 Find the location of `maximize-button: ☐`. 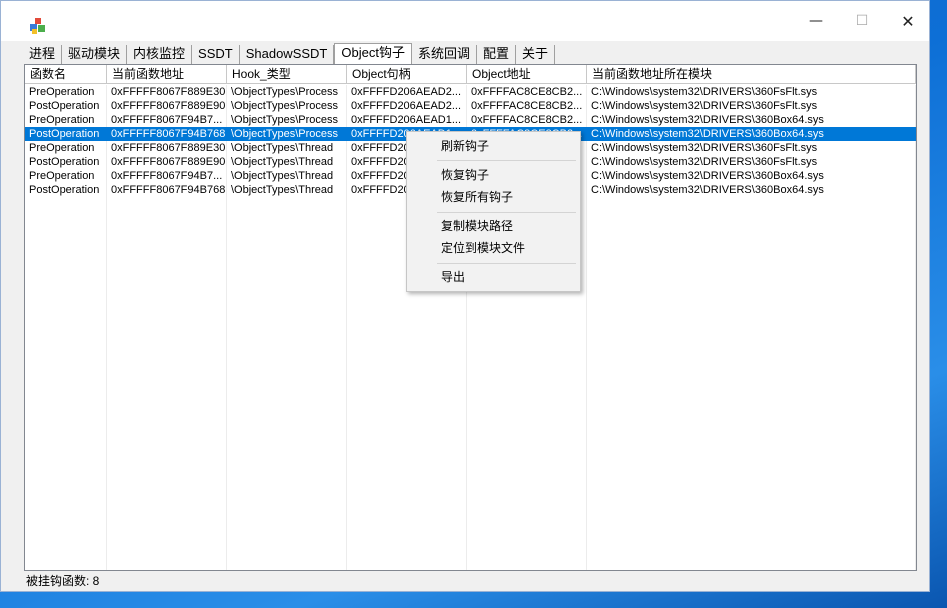

maximize-button: ☐ is located at coordinates (862, 21).